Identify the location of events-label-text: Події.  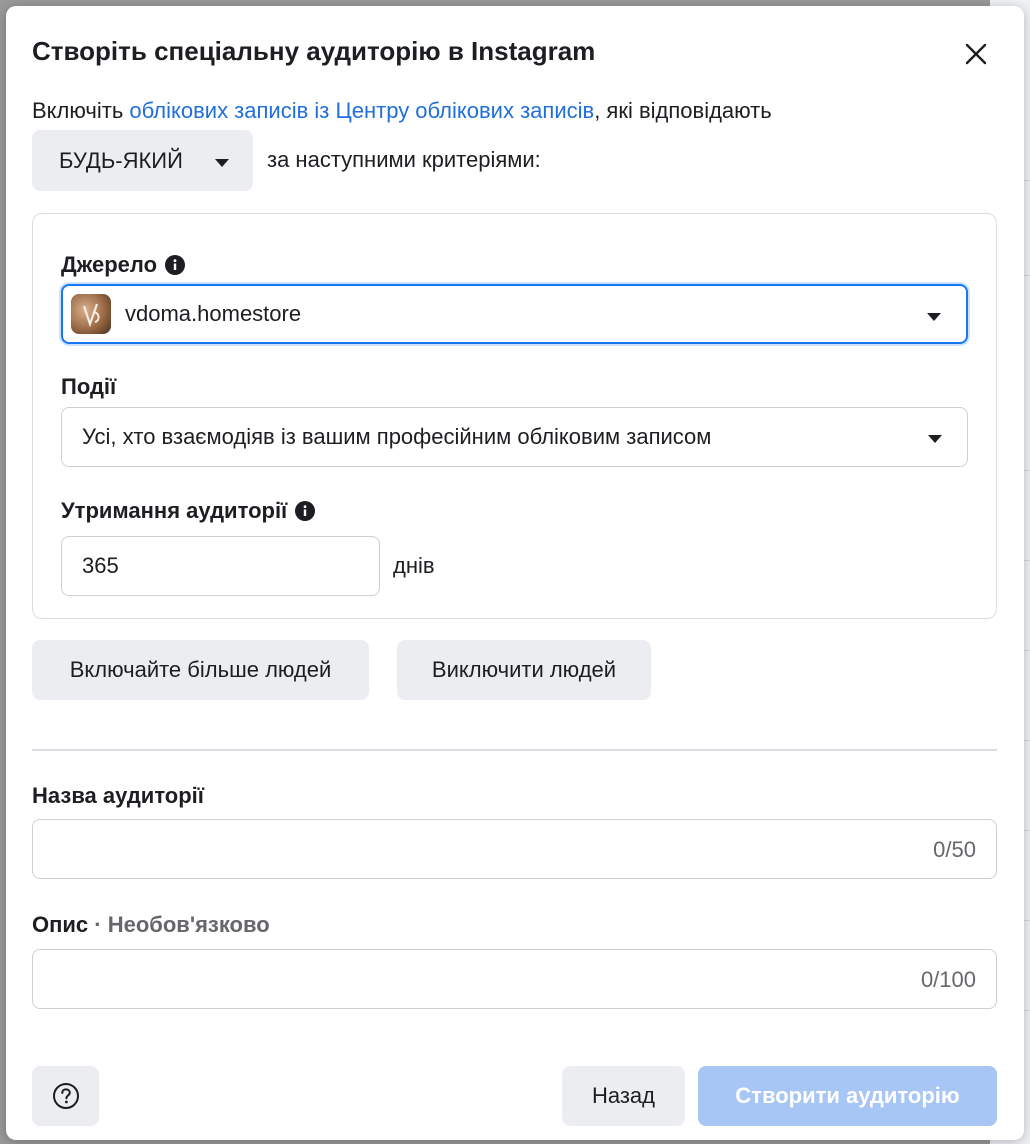
(89, 386).